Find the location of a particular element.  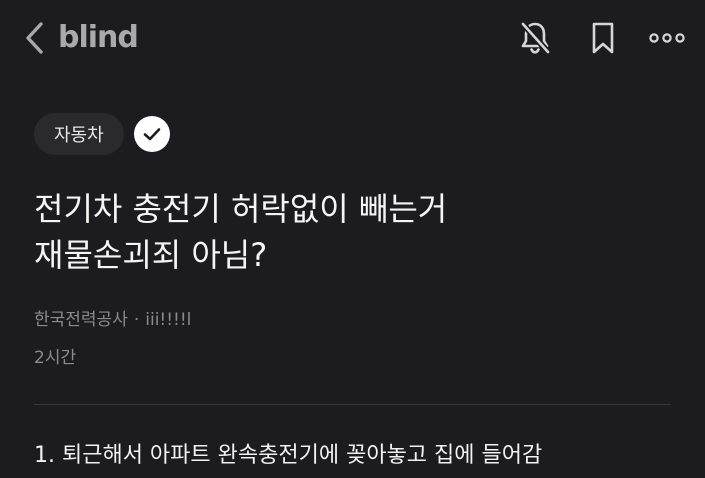

check-icon is located at coordinates (151, 134).